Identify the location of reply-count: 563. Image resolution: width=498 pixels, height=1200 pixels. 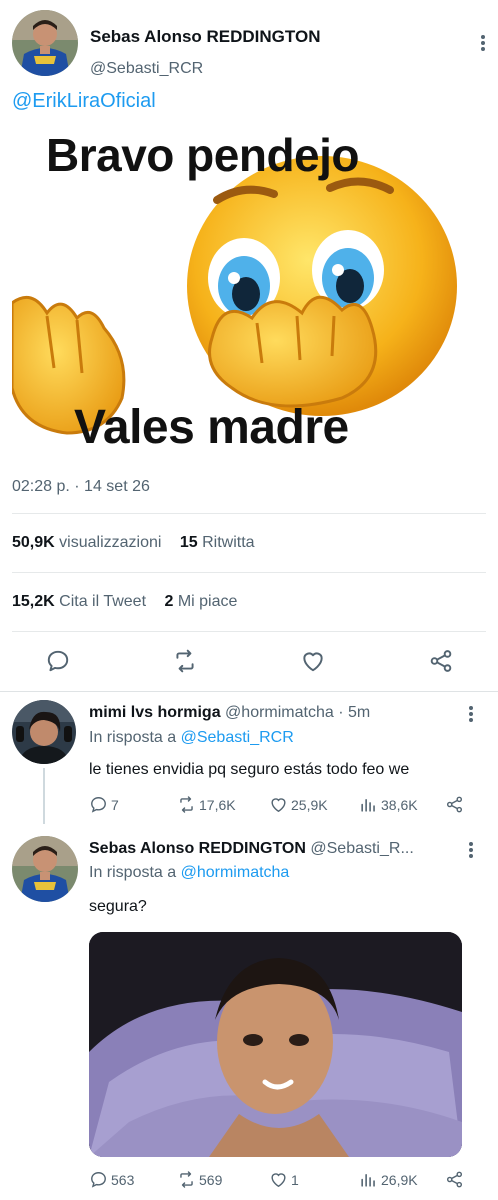
(123, 1179).